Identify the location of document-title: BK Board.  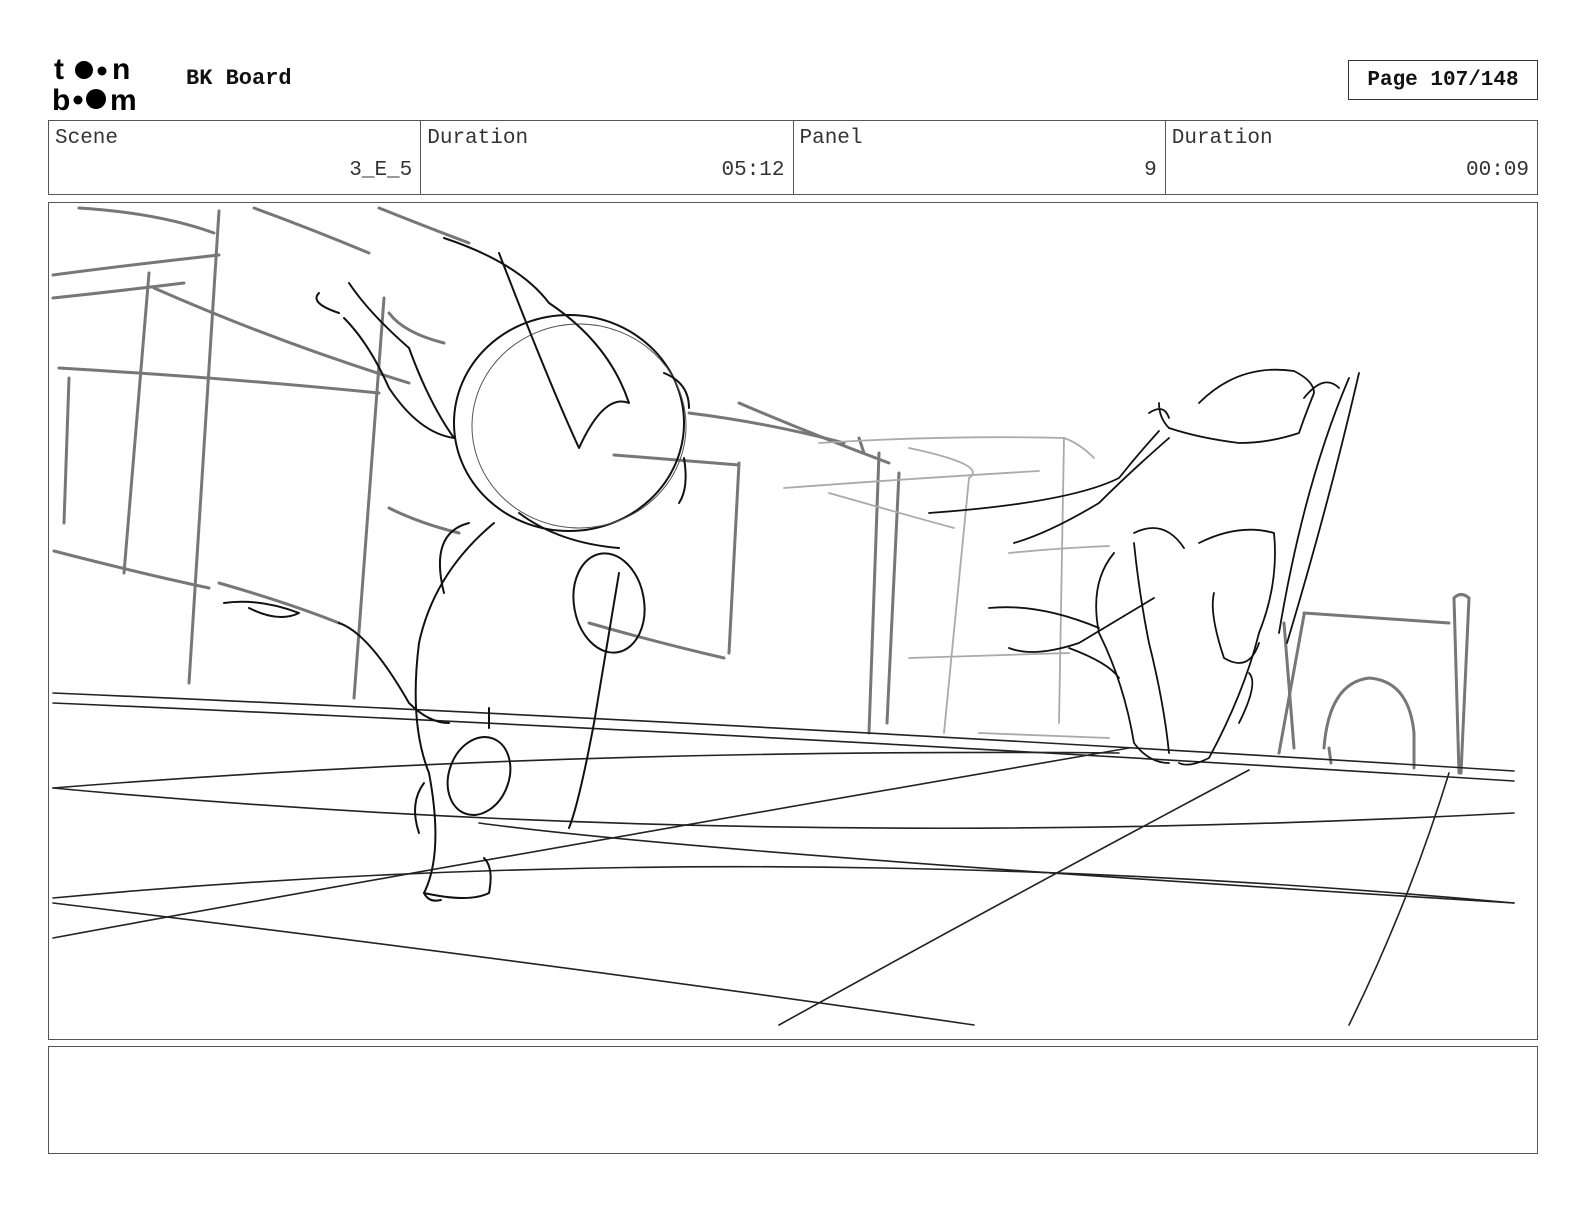
(239, 78).